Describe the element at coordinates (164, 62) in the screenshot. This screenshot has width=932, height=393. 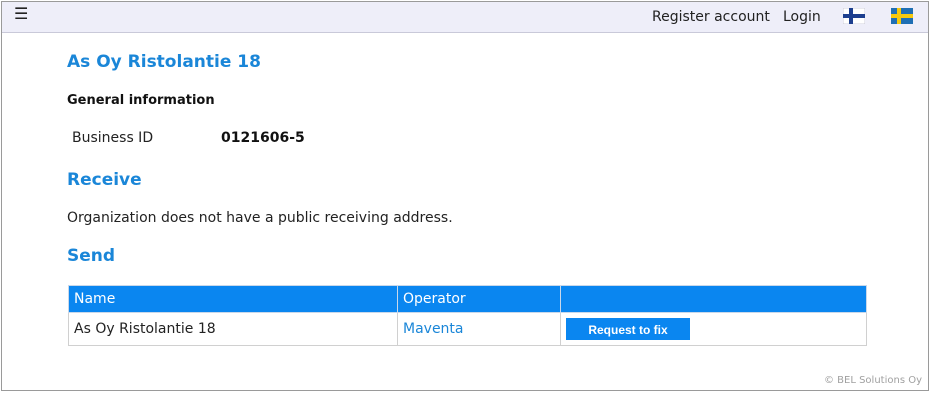
I see `organization-title: As Oy Ristolantie 18` at that location.